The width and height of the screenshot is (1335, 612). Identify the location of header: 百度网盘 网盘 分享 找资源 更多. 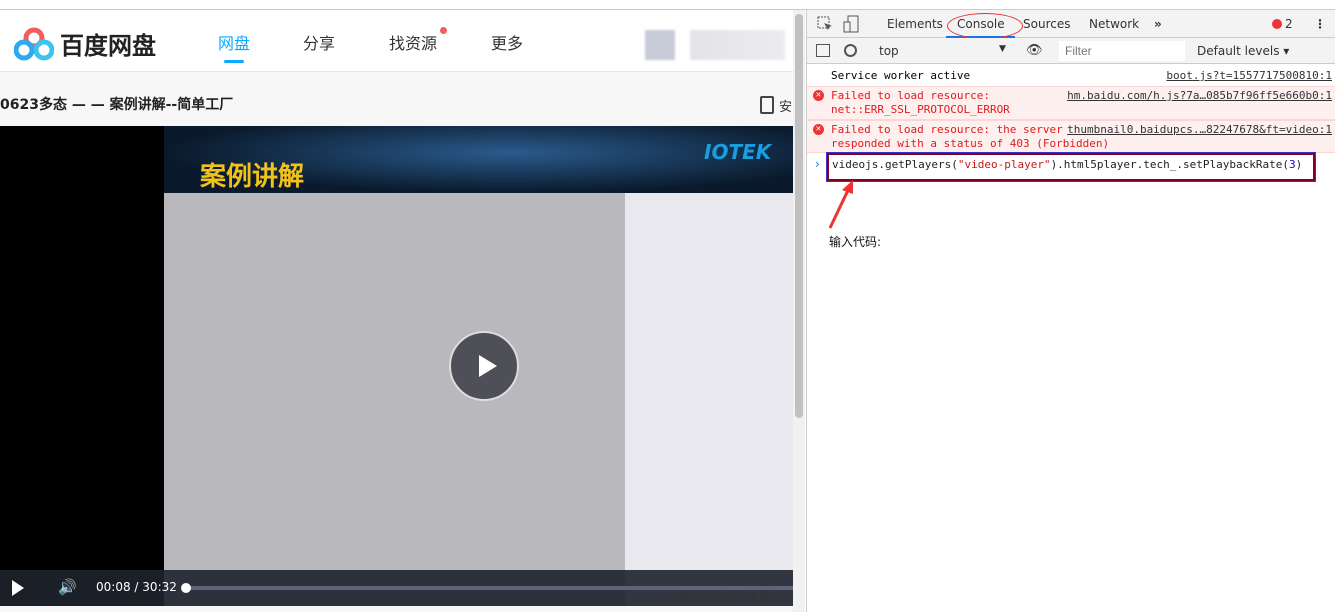
(396, 41).